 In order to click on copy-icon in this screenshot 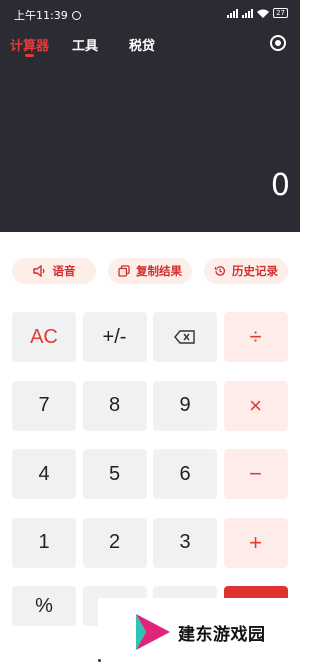, I will do `click(124, 271)`.